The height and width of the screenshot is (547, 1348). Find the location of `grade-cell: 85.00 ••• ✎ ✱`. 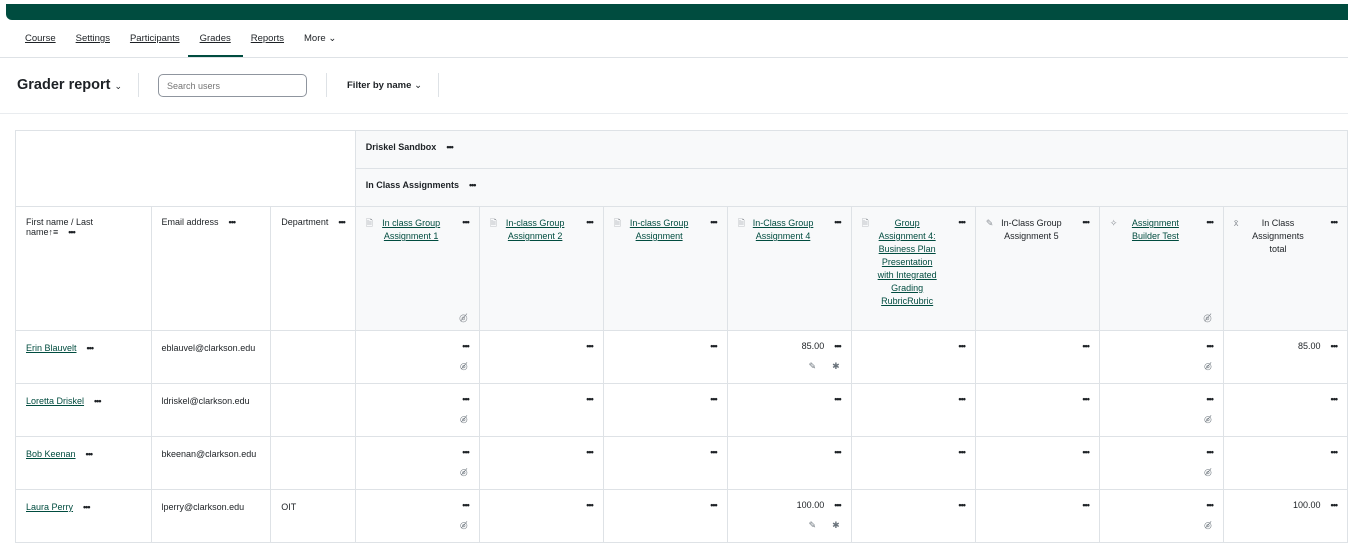

grade-cell: 85.00 ••• ✎ ✱ is located at coordinates (789, 357).